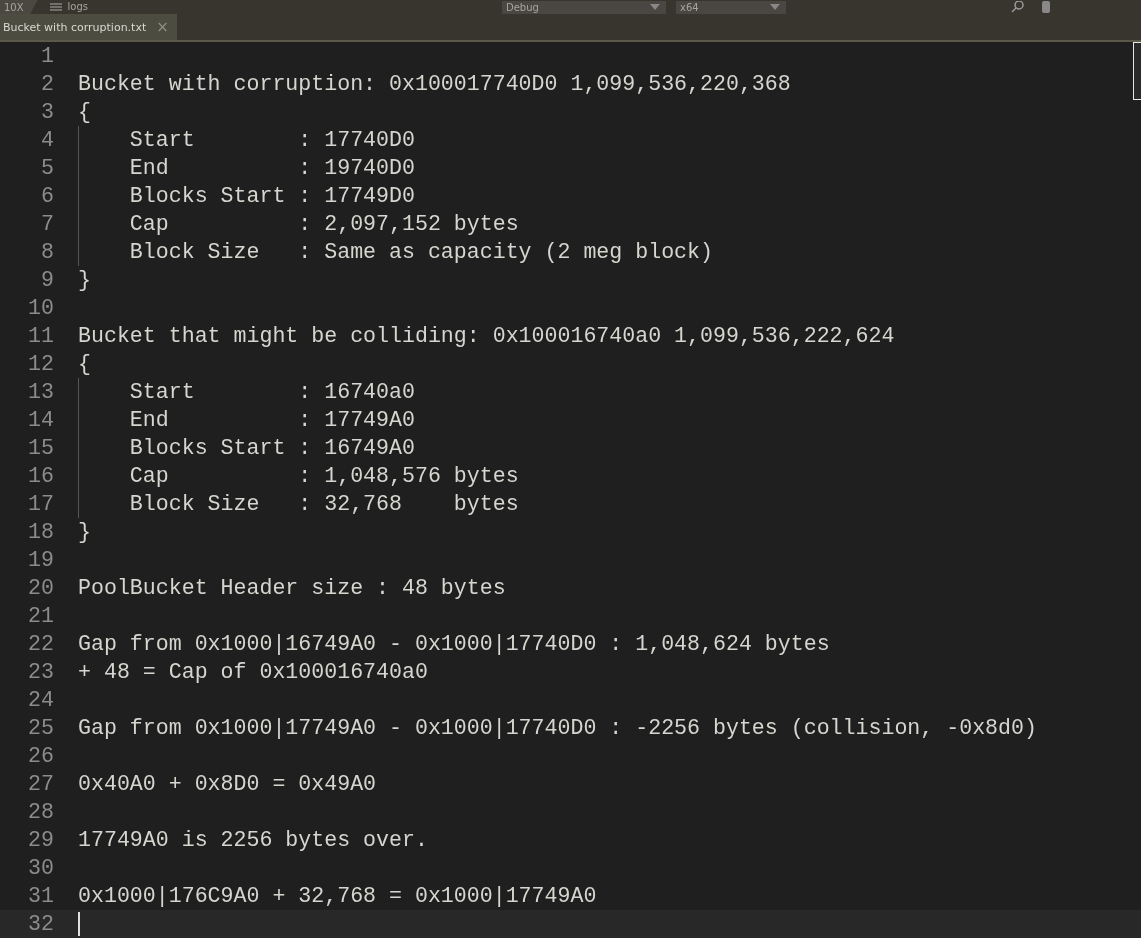 This screenshot has width=1141, height=938. I want to click on line-number: 14, so click(40, 420).